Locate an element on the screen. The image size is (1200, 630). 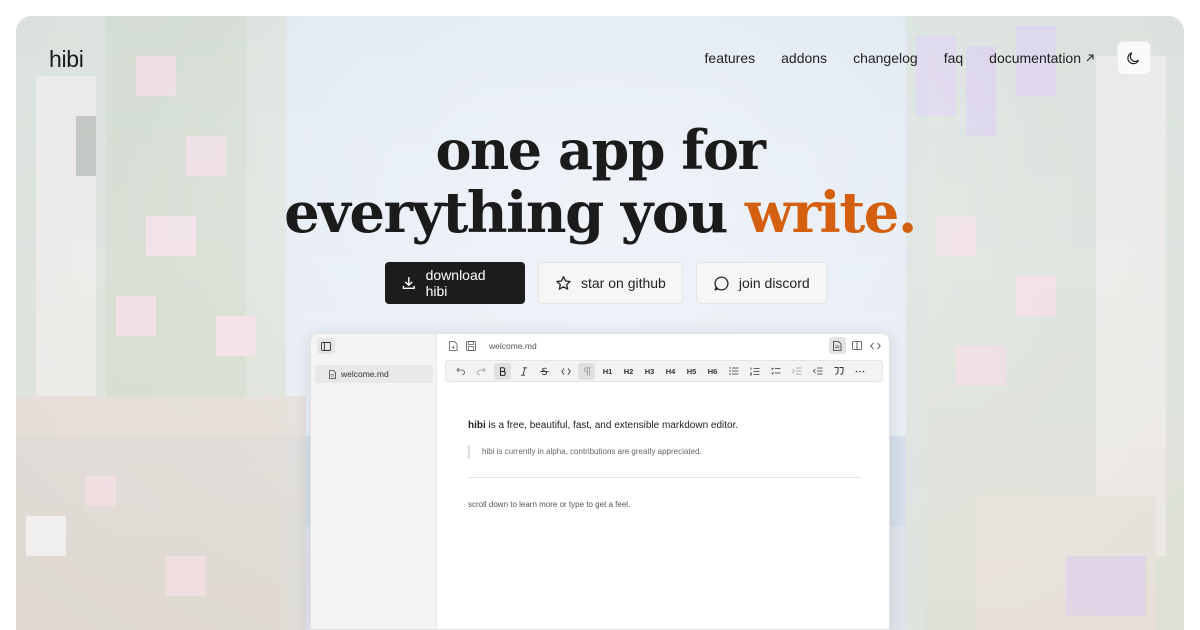
nav-link-addons: addons is located at coordinates (804, 58).